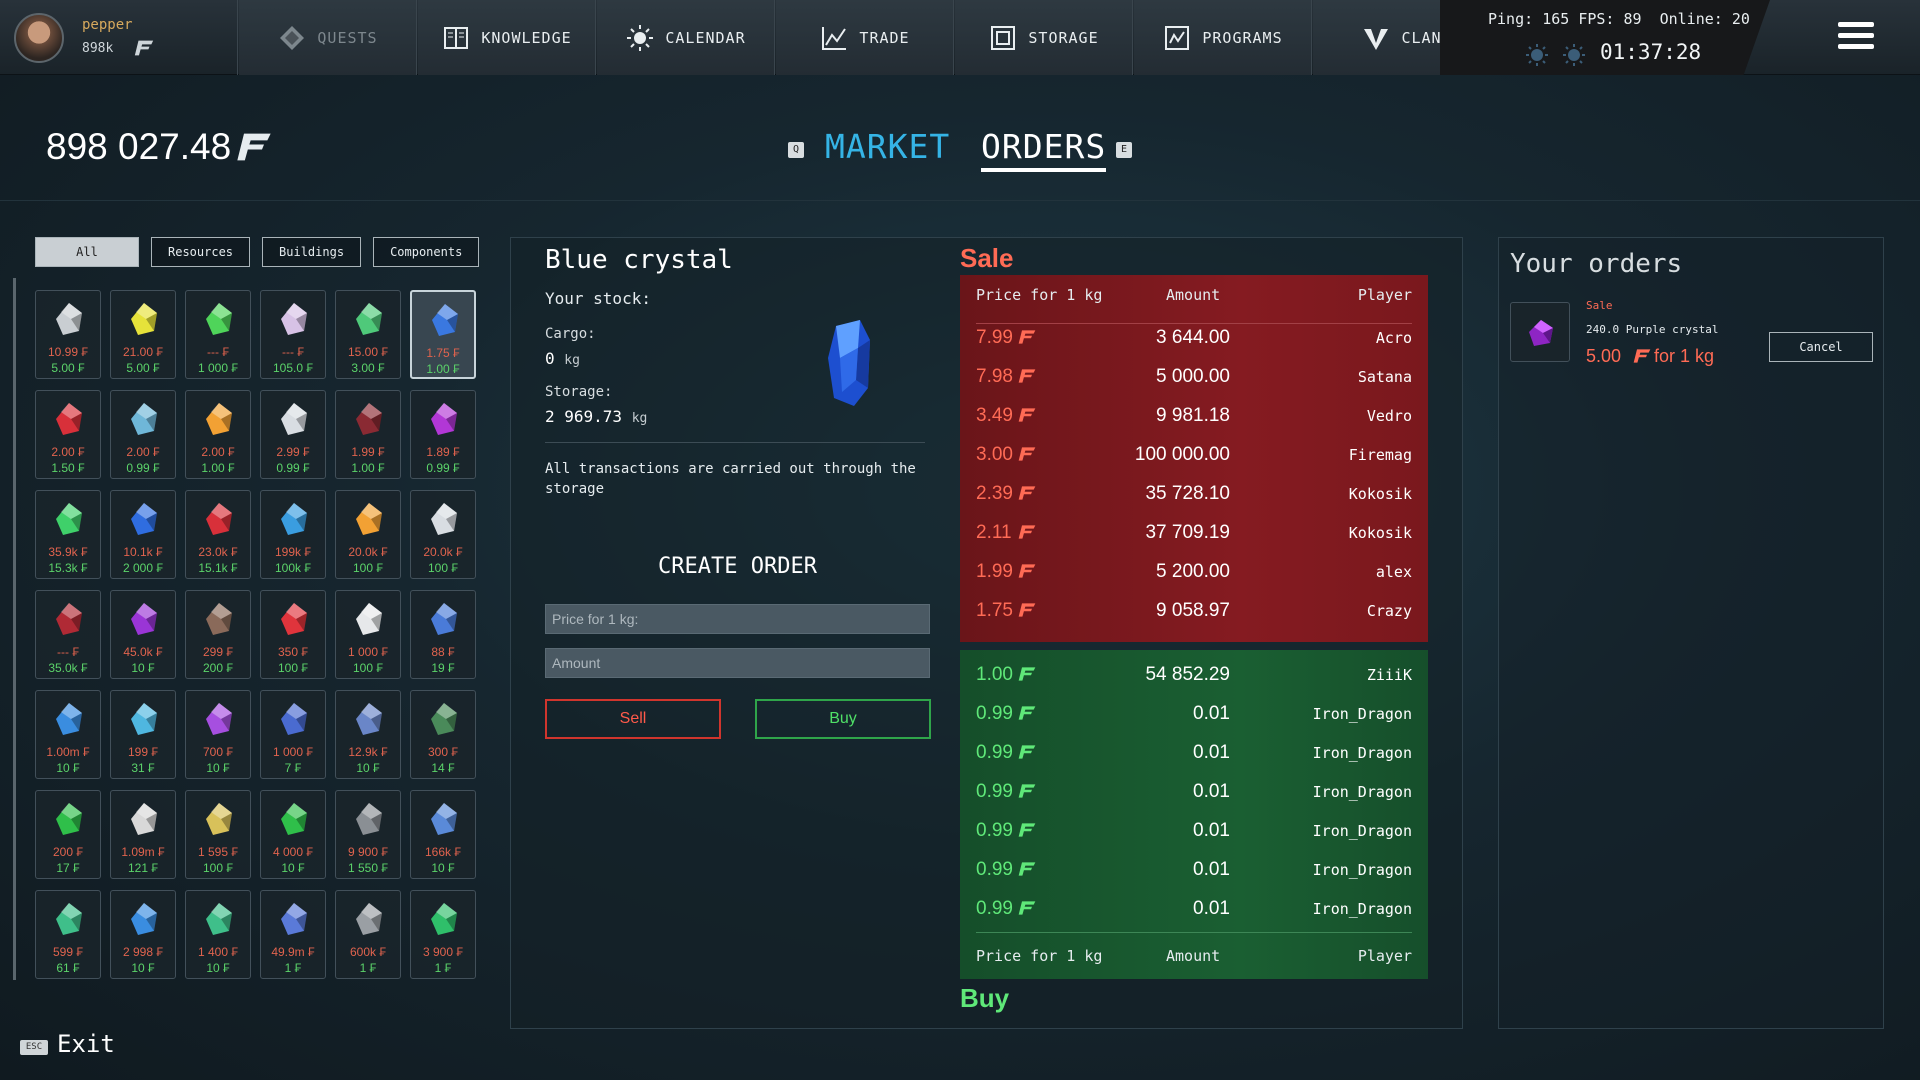  Describe the element at coordinates (737, 663) in the screenshot. I see `amount-input` at that location.